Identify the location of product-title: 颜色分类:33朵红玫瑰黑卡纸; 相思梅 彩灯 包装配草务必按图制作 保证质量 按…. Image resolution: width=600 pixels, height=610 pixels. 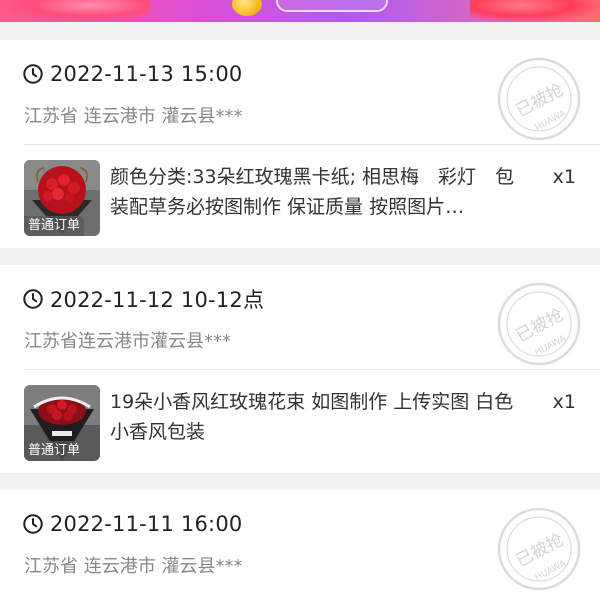
(312, 192).